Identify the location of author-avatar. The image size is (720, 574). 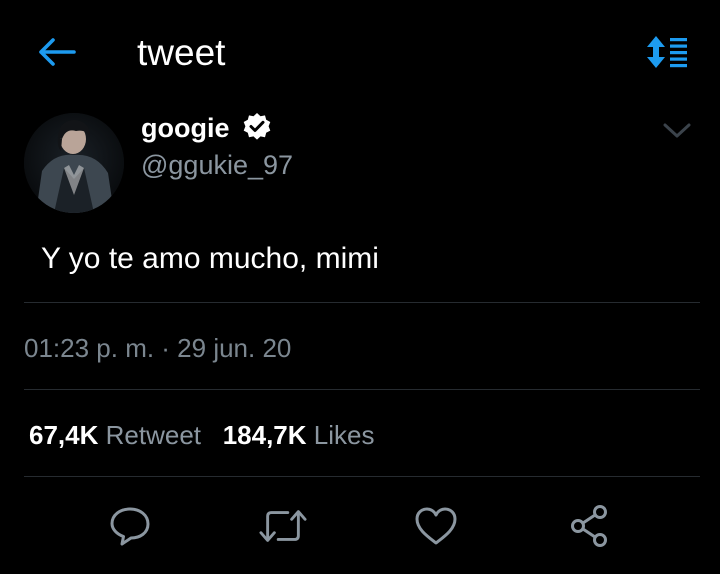
(74, 163).